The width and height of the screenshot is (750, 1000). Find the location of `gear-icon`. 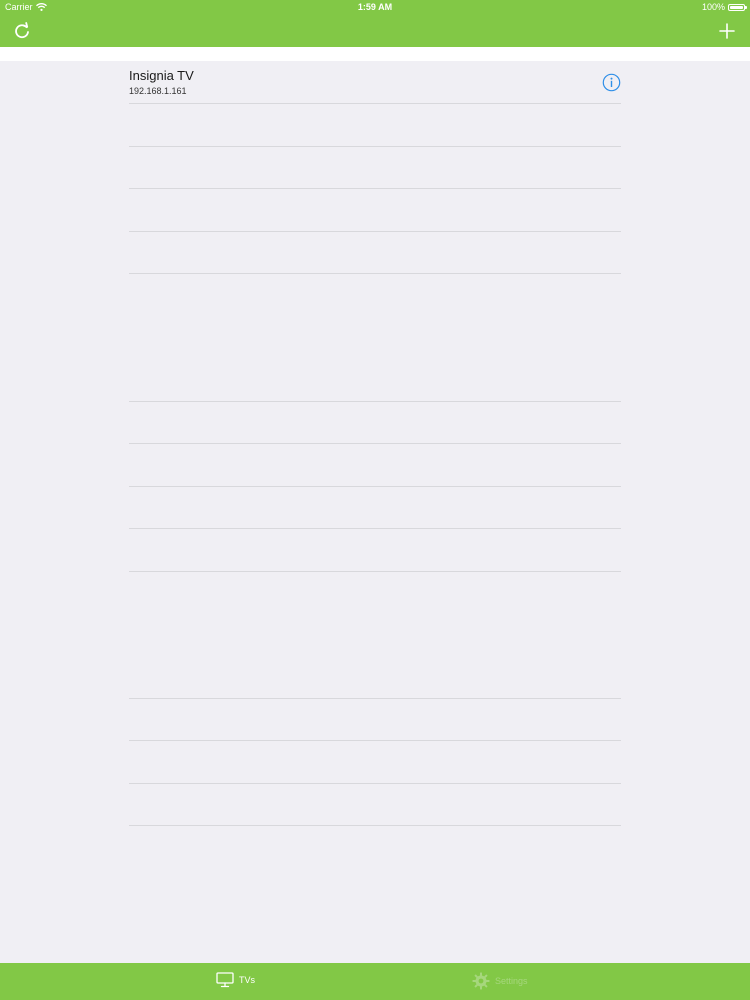

gear-icon is located at coordinates (481, 981).